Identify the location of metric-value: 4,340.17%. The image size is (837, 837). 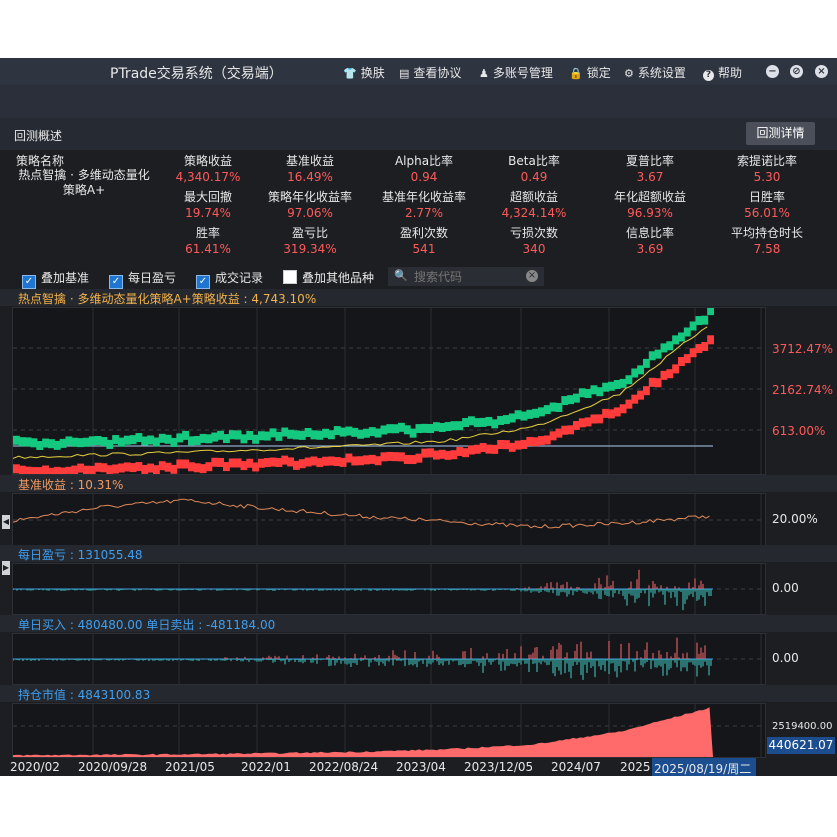
(208, 177).